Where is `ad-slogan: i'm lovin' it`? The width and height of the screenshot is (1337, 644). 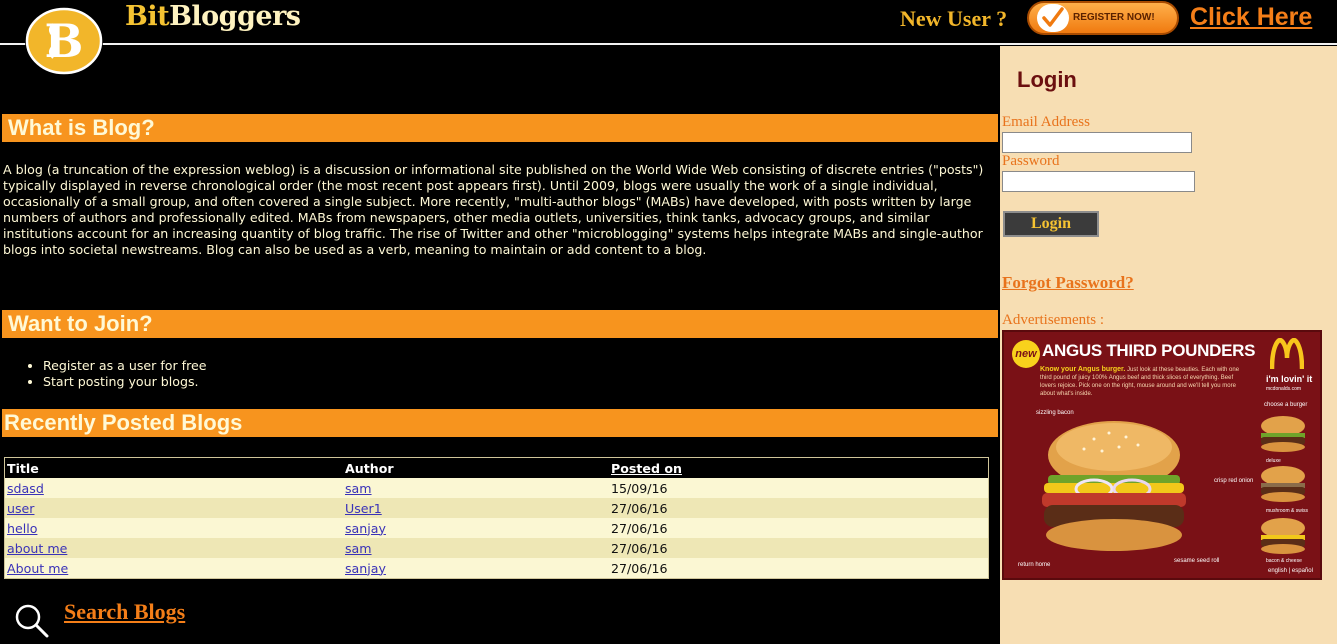 ad-slogan: i'm lovin' it is located at coordinates (1289, 379).